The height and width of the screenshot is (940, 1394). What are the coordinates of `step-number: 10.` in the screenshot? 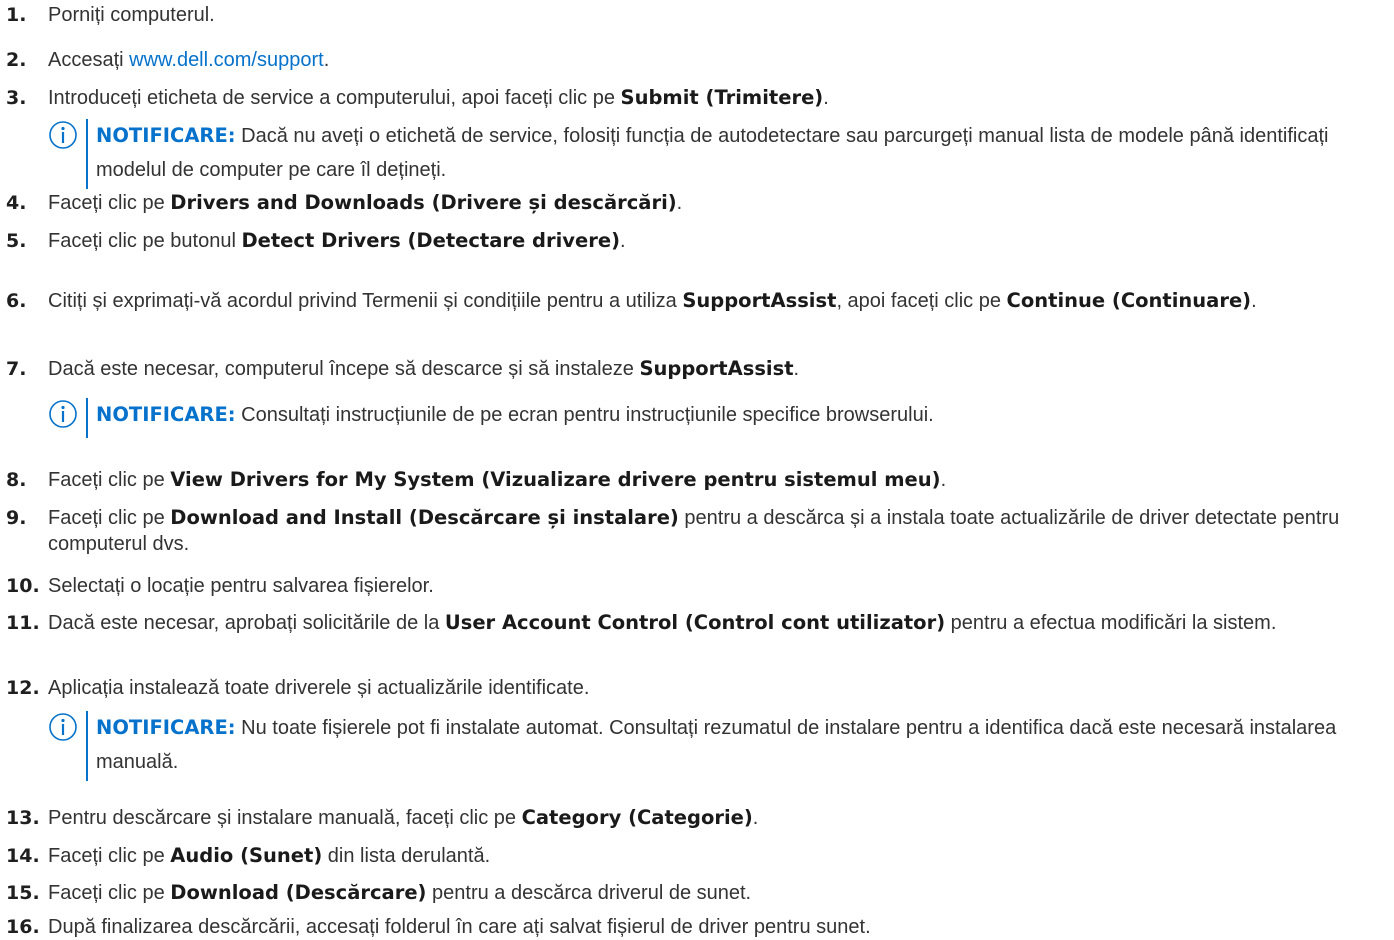 It's located at (23, 586).